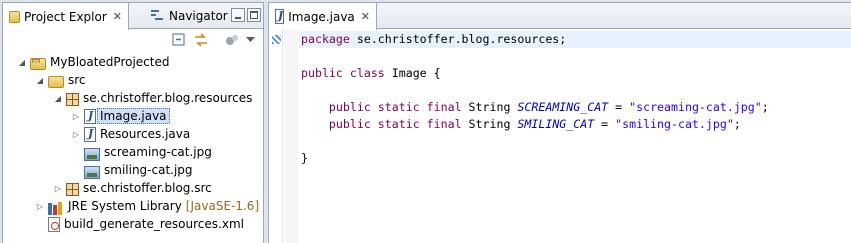 Image resolution: width=851 pixels, height=243 pixels. Describe the element at coordinates (304, 158) in the screenshot. I see `code-text: }` at that location.